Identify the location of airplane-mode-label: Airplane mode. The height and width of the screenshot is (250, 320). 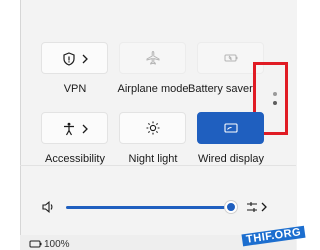
(153, 89).